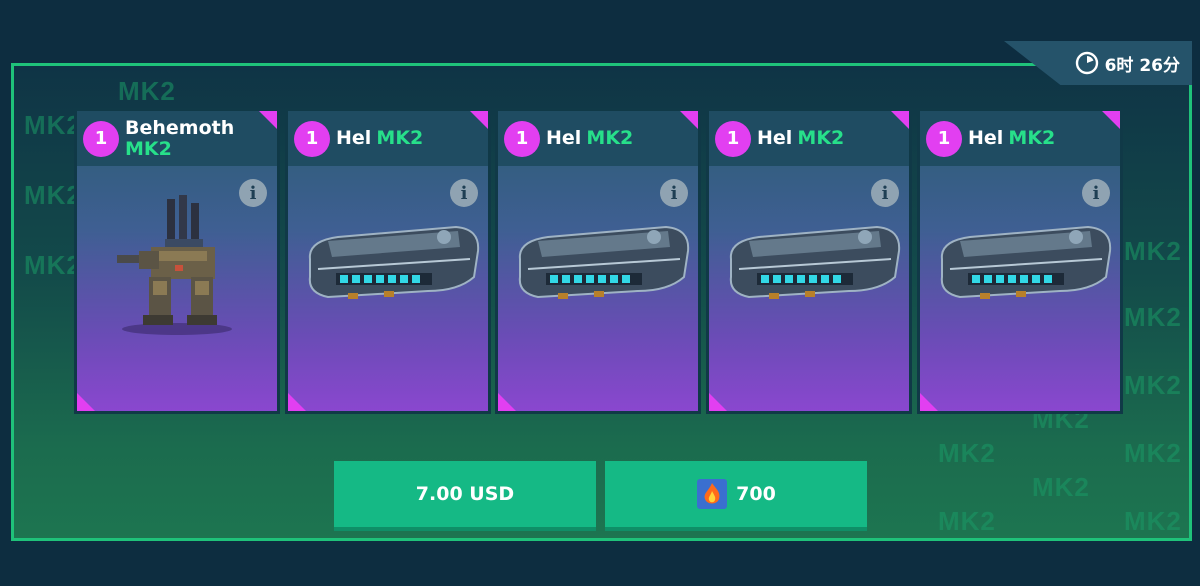 The width and height of the screenshot is (1200, 586). I want to click on buy-currency-button: 700, so click(736, 496).